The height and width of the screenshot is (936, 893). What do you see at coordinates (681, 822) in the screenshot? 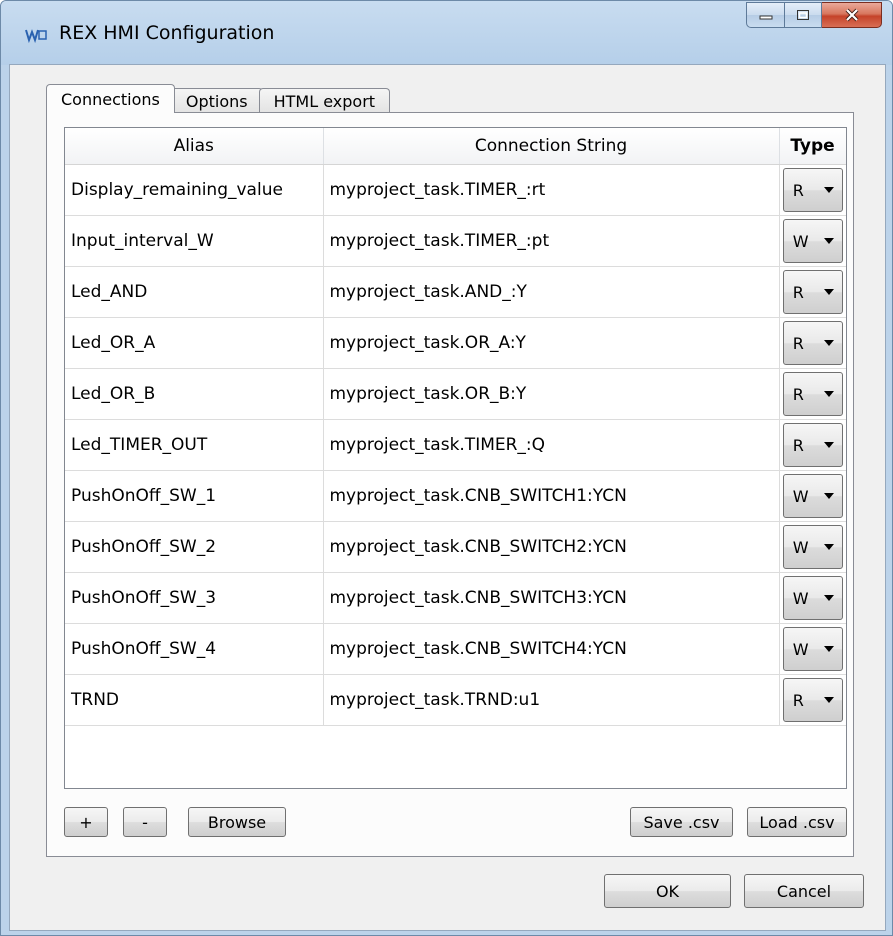
I see `save-csv-button: Save .csv` at bounding box center [681, 822].